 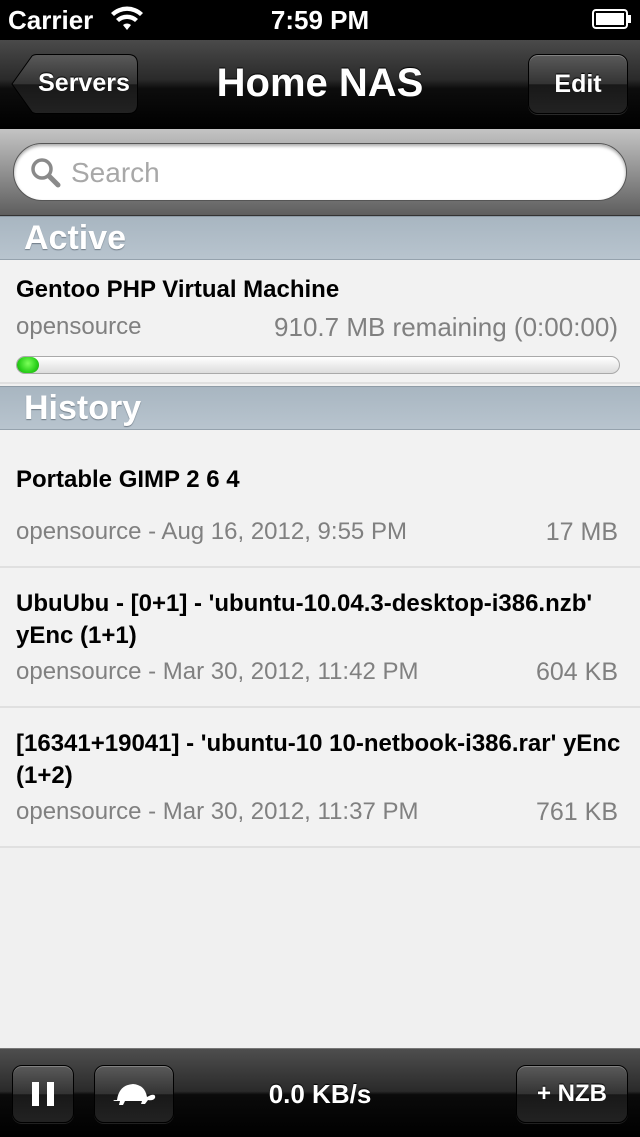 I want to click on status-bar: Carrier 7:59 PM, so click(x=320, y=20).